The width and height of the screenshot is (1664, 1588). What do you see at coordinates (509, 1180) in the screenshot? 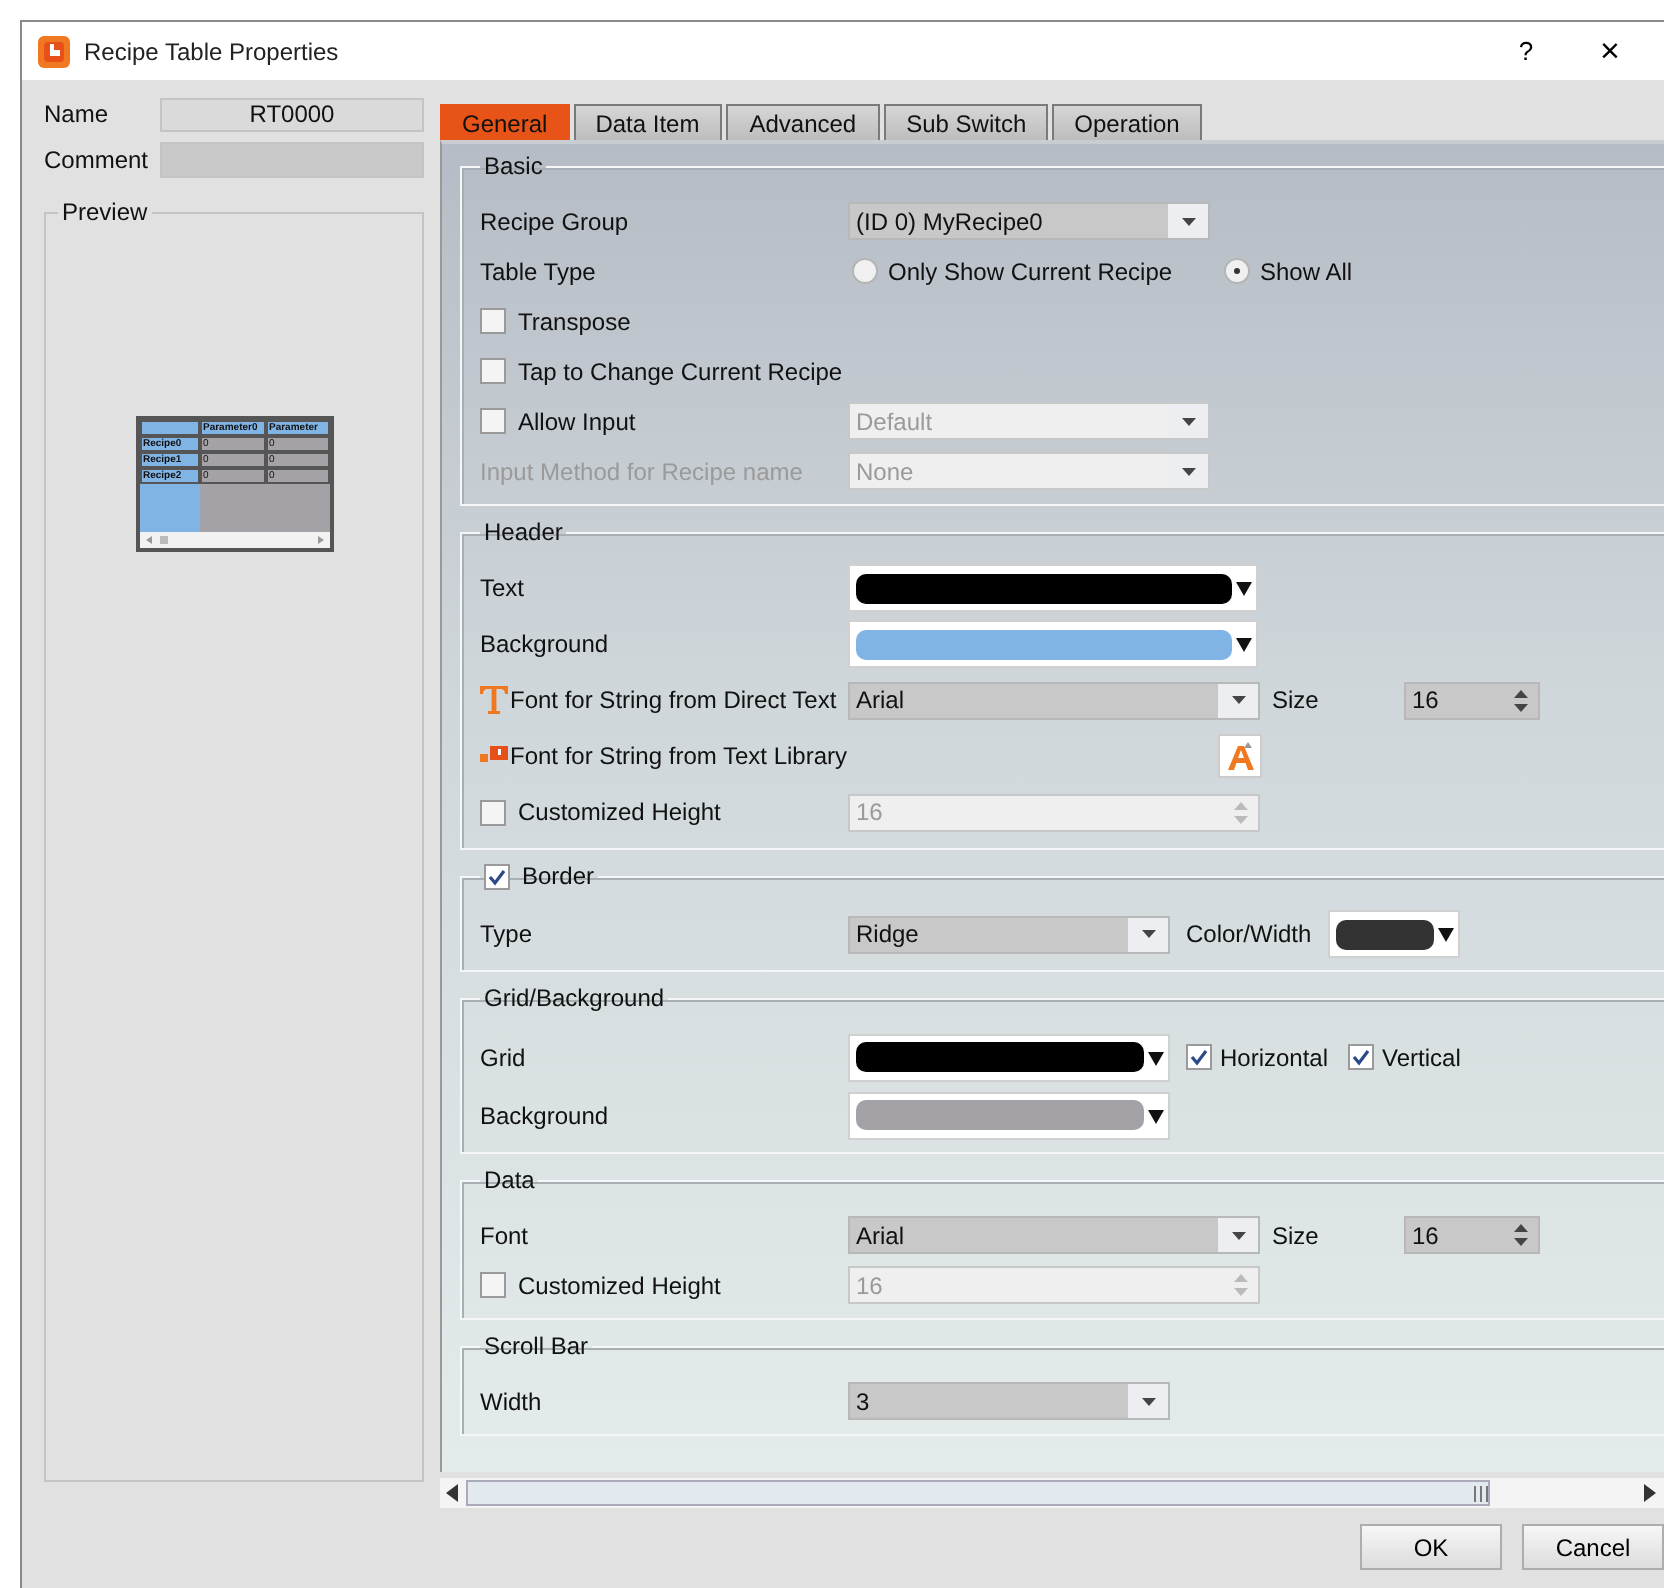
I see `group-title: Data` at bounding box center [509, 1180].